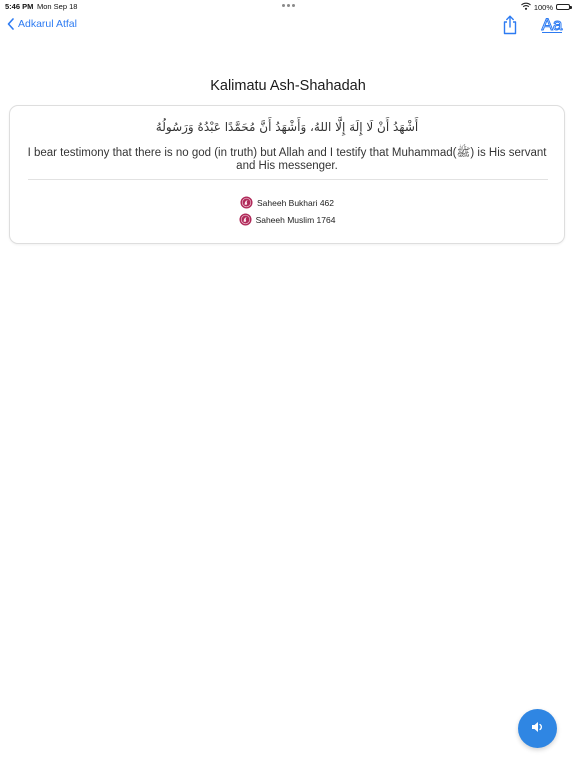  Describe the element at coordinates (288, 86) in the screenshot. I see `page-title: Kalimatu Ash-Shahadah` at that location.